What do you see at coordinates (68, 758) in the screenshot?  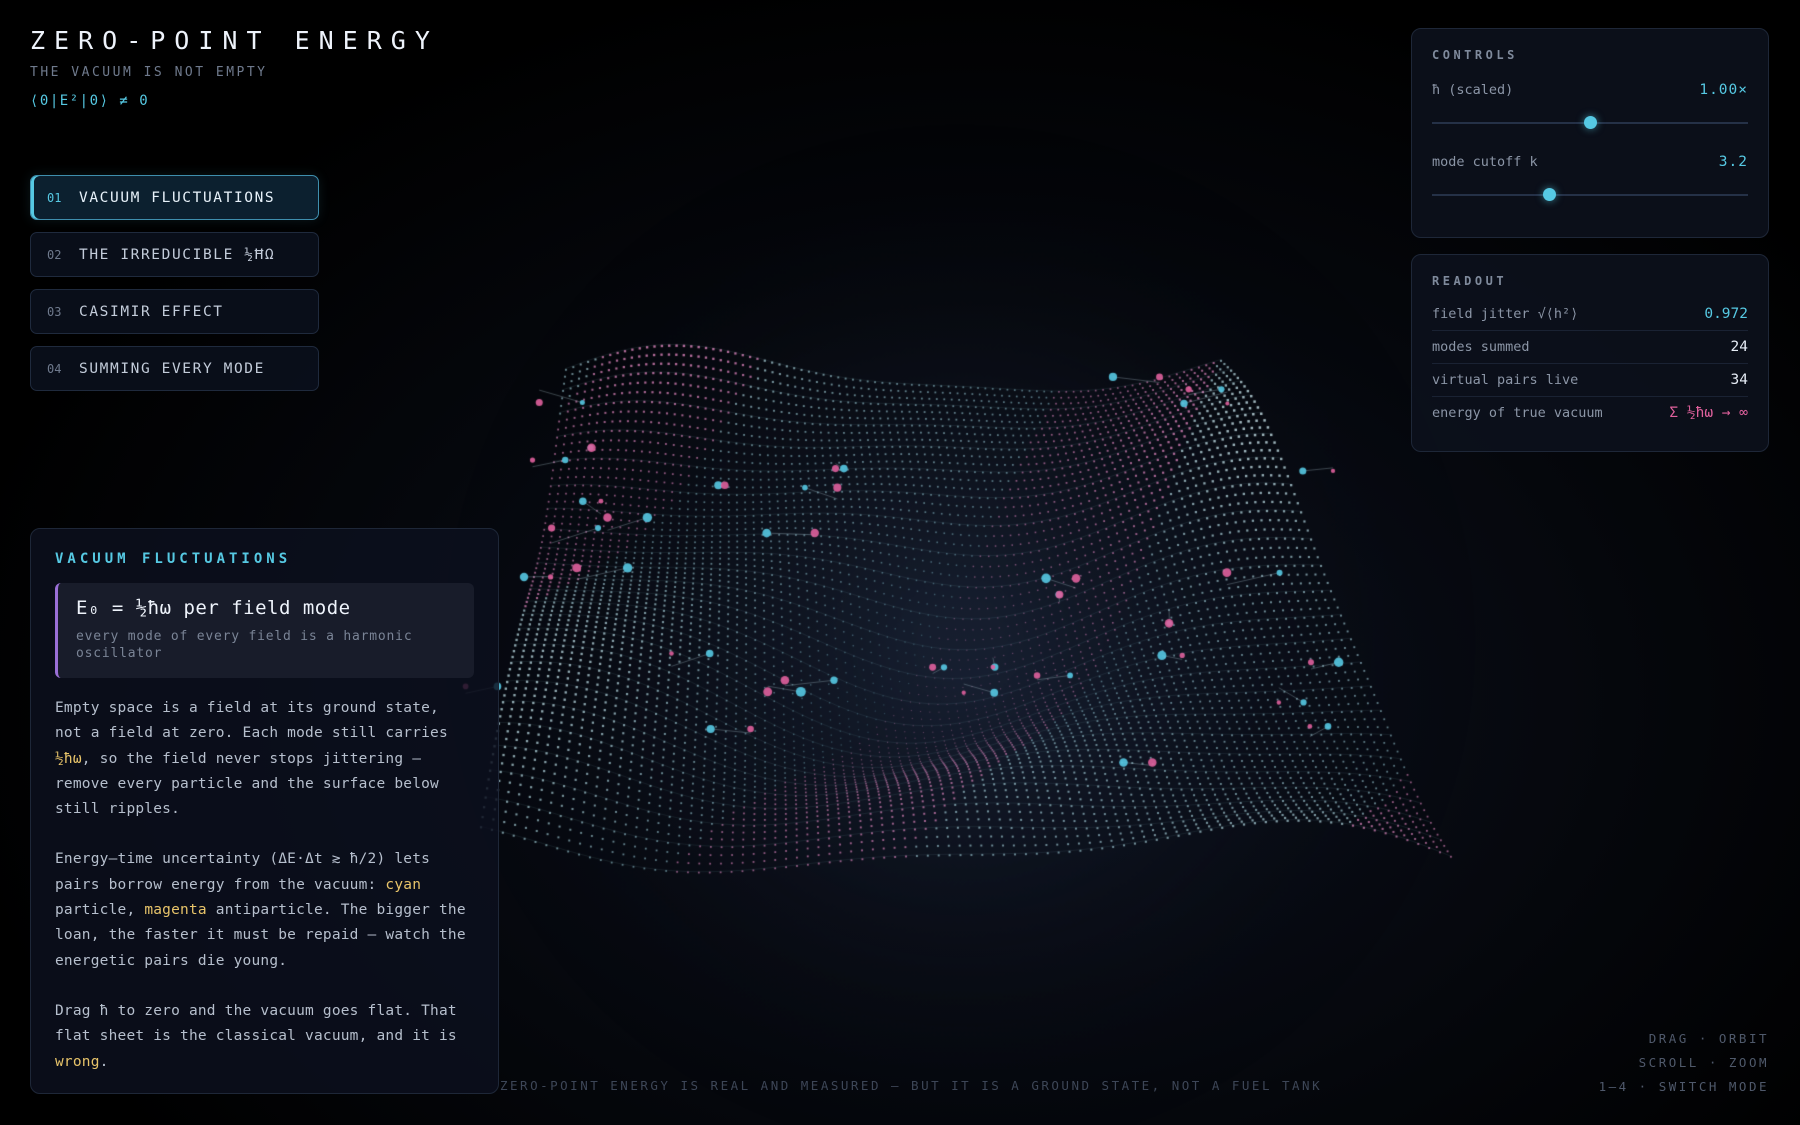 I see `highlight-term: ½ħω` at bounding box center [68, 758].